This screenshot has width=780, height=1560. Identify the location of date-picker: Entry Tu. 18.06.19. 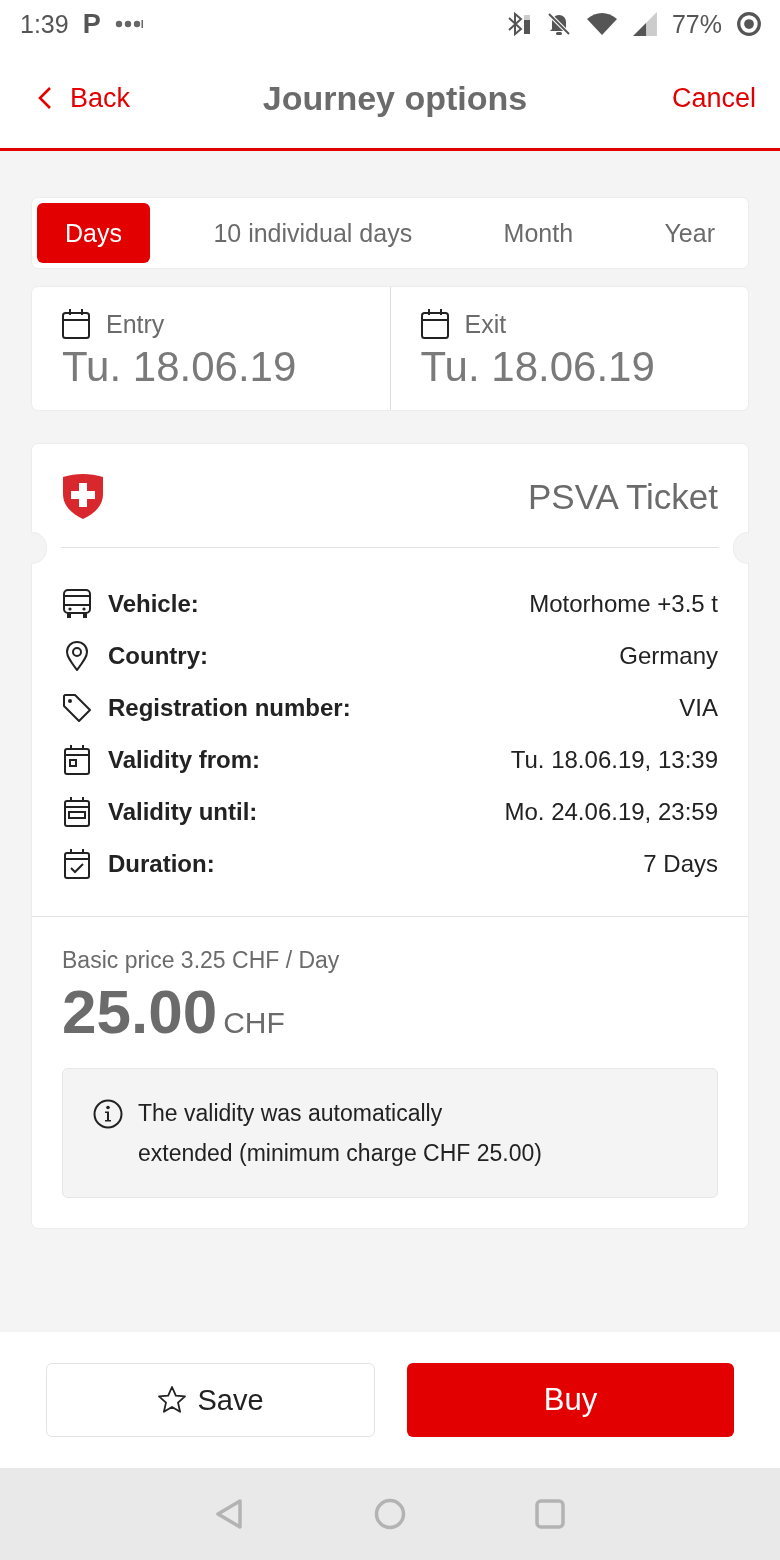
(211, 348).